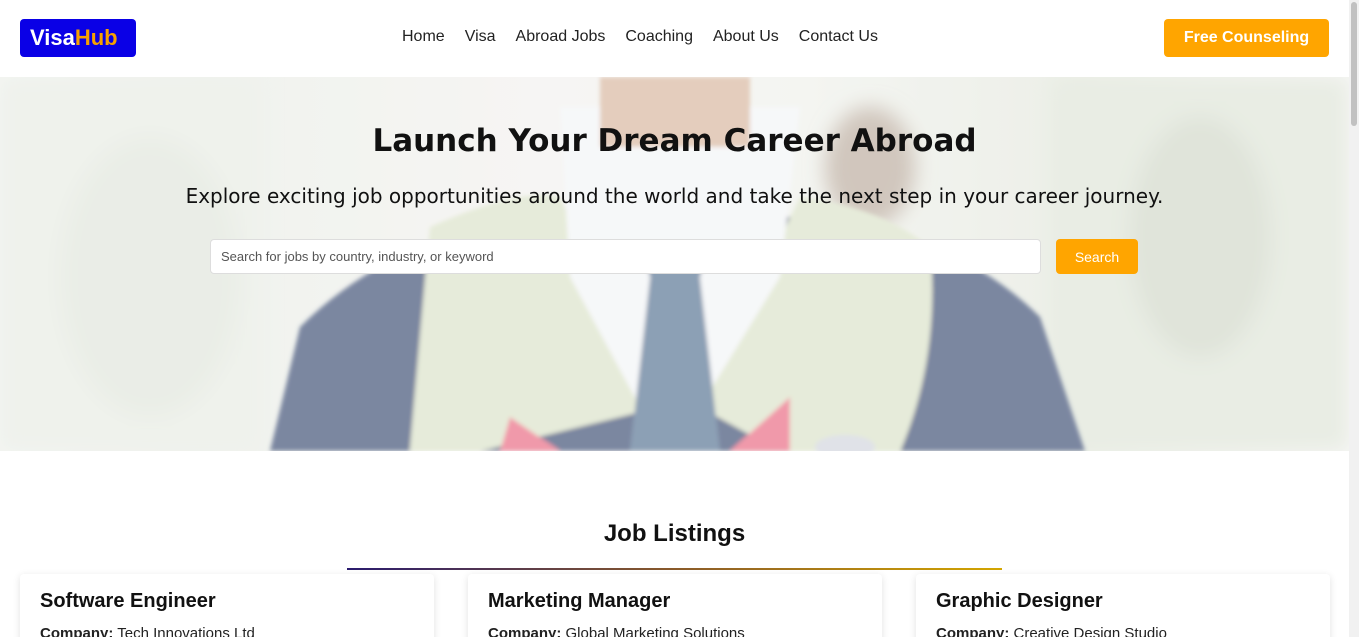 The height and width of the screenshot is (637, 1359). Describe the element at coordinates (1097, 256) in the screenshot. I see `search-button: Search` at that location.